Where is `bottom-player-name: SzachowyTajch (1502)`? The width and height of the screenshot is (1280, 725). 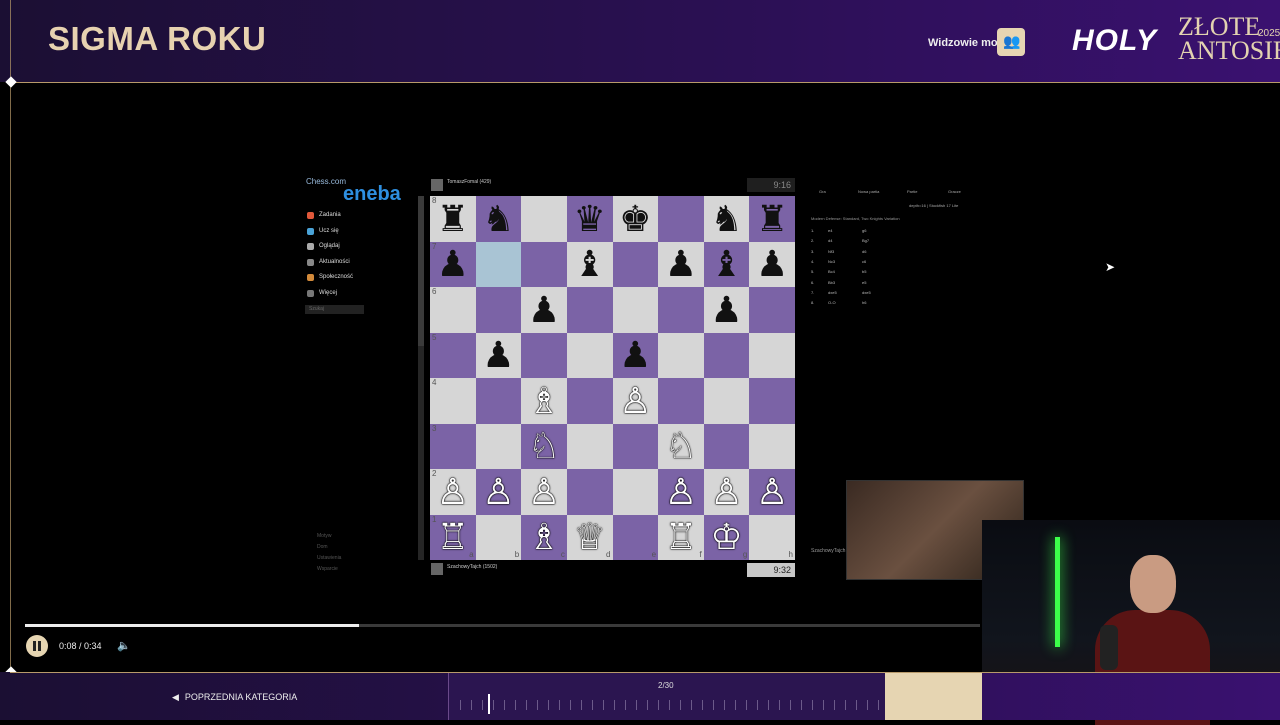
bottom-player-name: SzachowyTajch (1502) is located at coordinates (472, 567).